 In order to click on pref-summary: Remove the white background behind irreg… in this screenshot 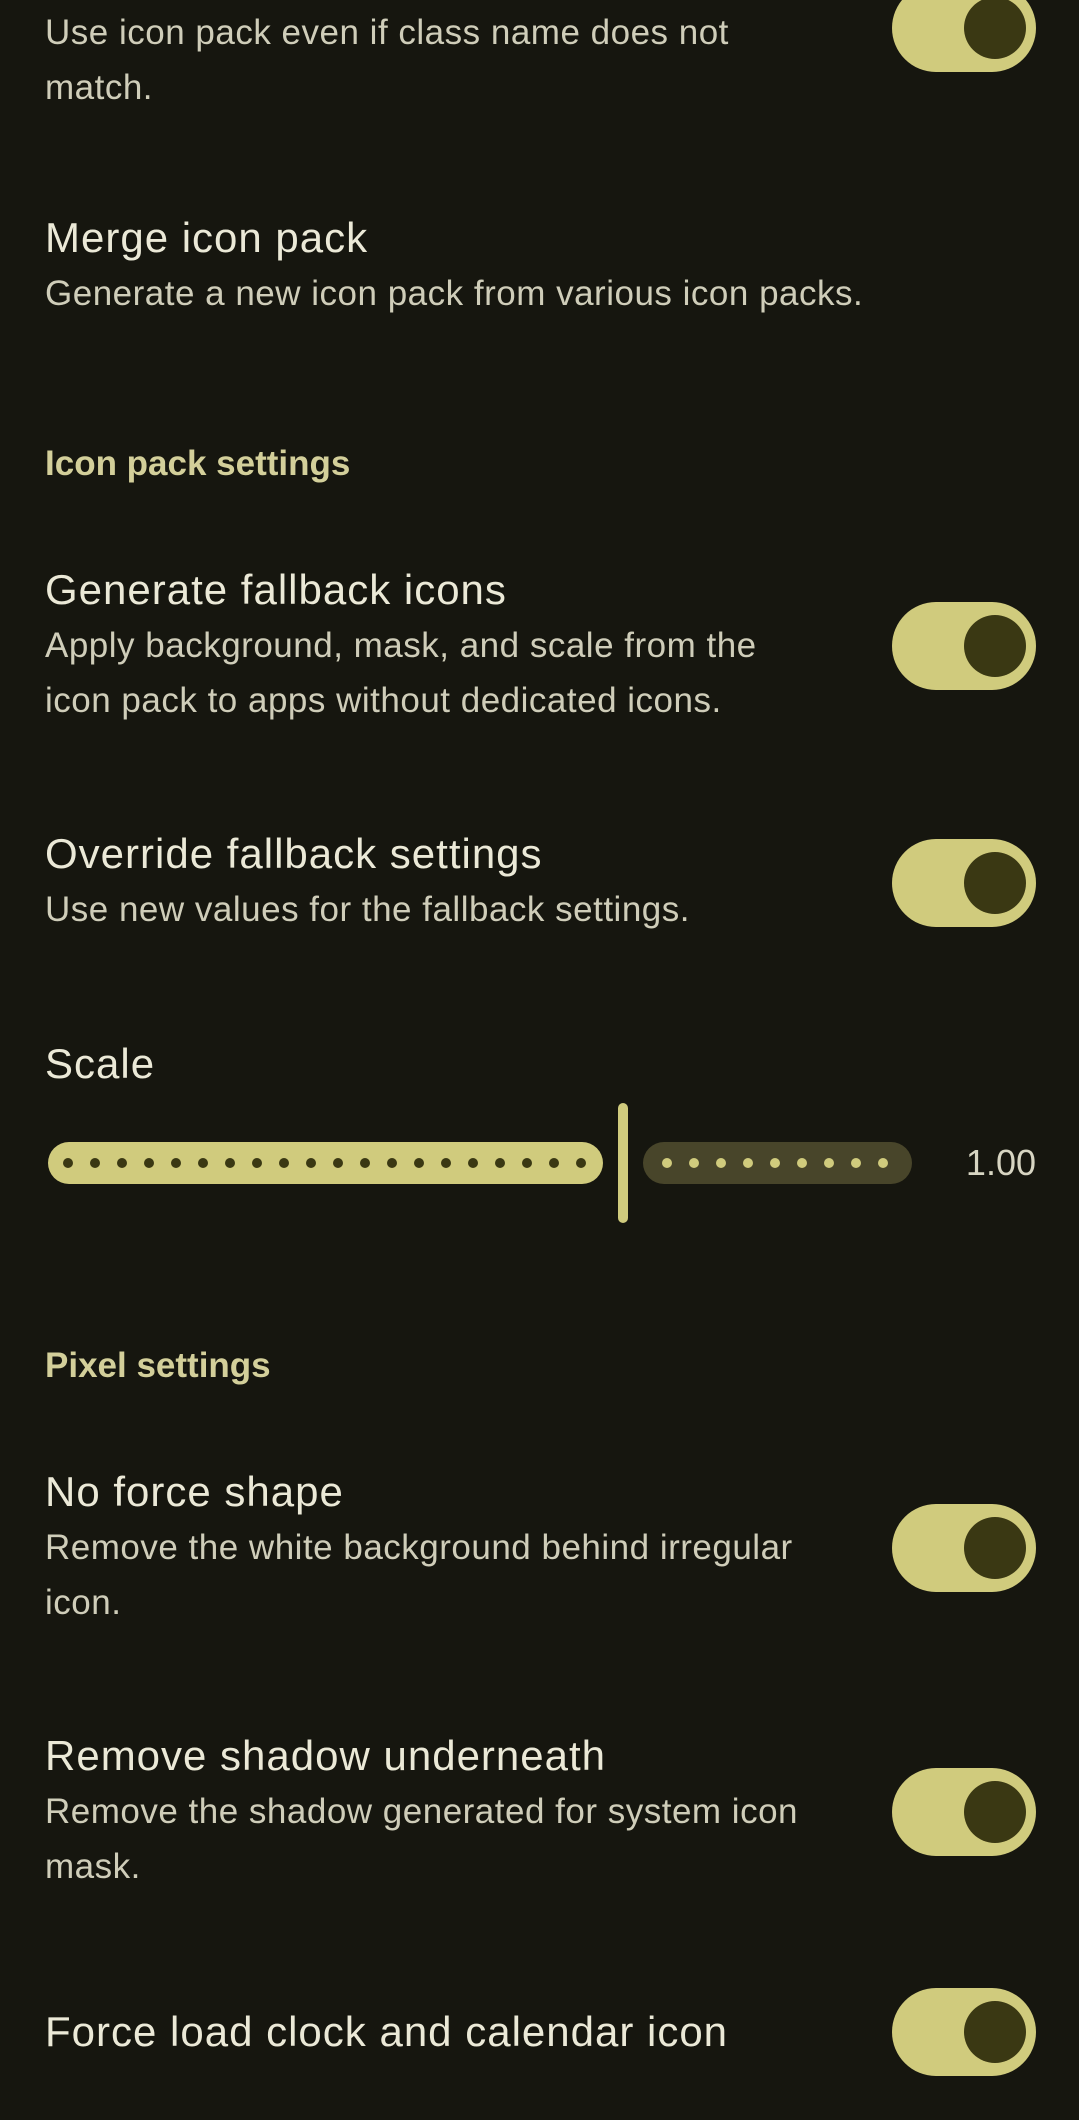, I will do `click(419, 1575)`.